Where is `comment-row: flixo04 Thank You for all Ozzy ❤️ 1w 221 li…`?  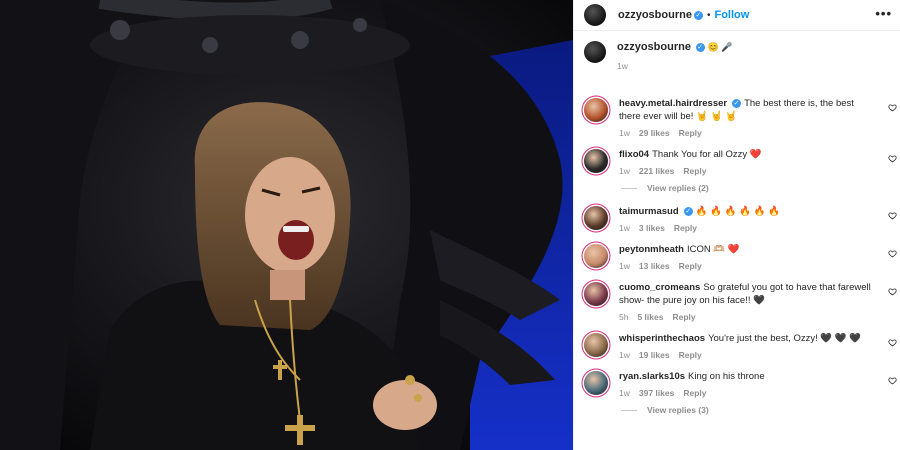
comment-row: flixo04 Thank You for all Ozzy ❤️ 1w 221 li… is located at coordinates (737, 162).